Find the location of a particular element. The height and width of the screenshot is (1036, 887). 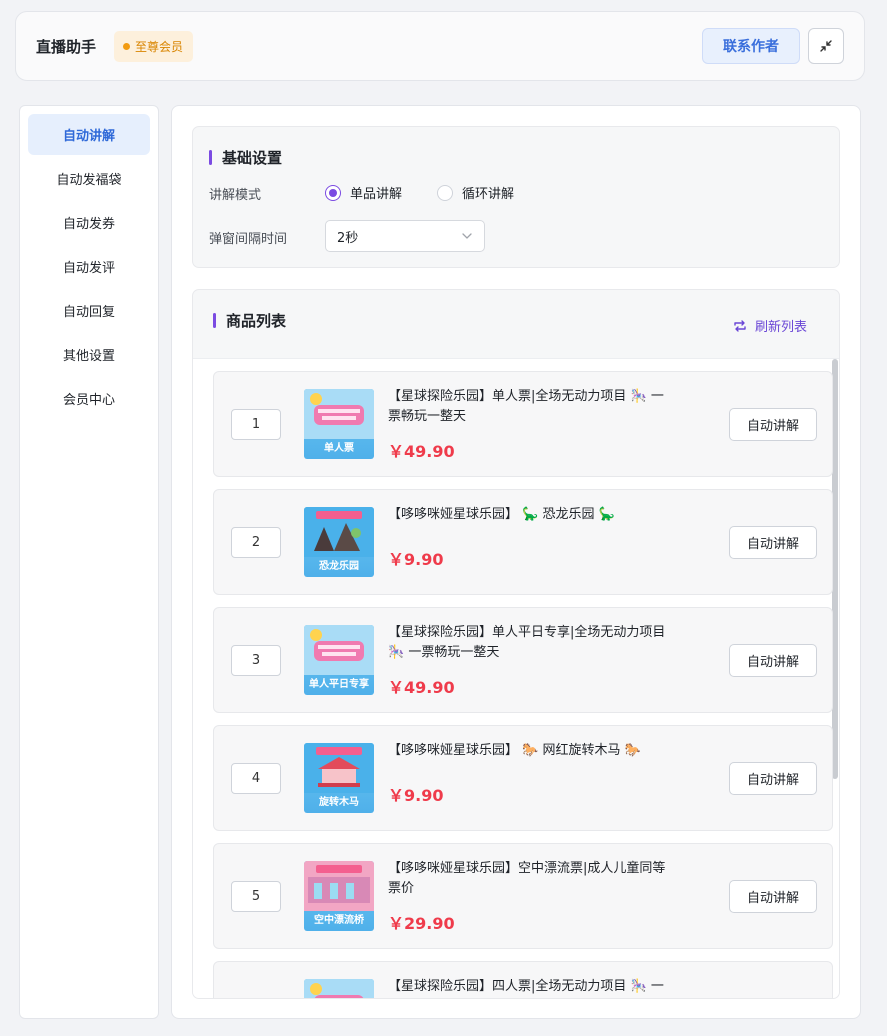

product-name-line1: 【星球探险乐园】单人票|全场无动力项目 🎠 一 is located at coordinates (526, 396).